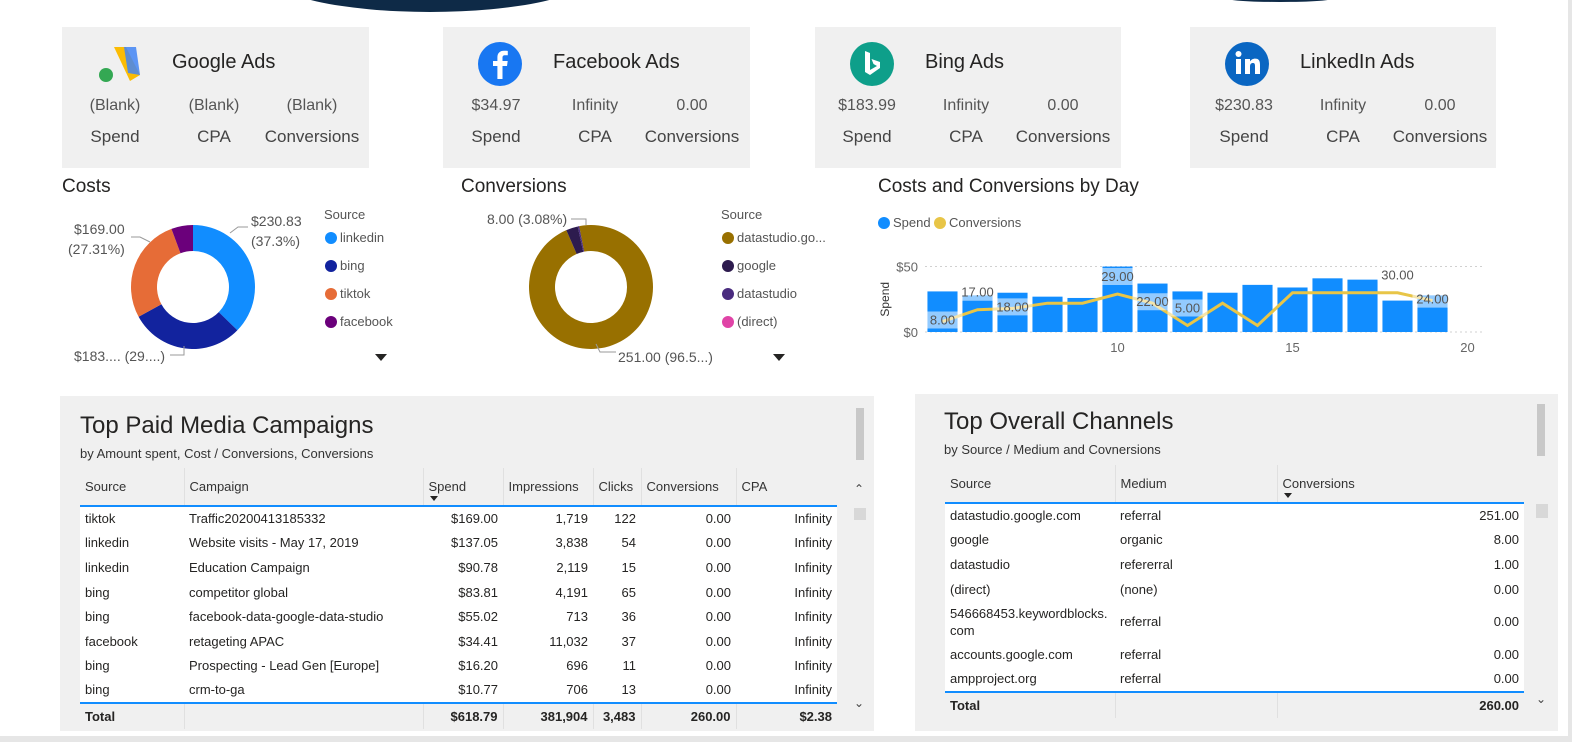  What do you see at coordinates (462, 487) in the screenshot?
I see `column-header: Spend` at bounding box center [462, 487].